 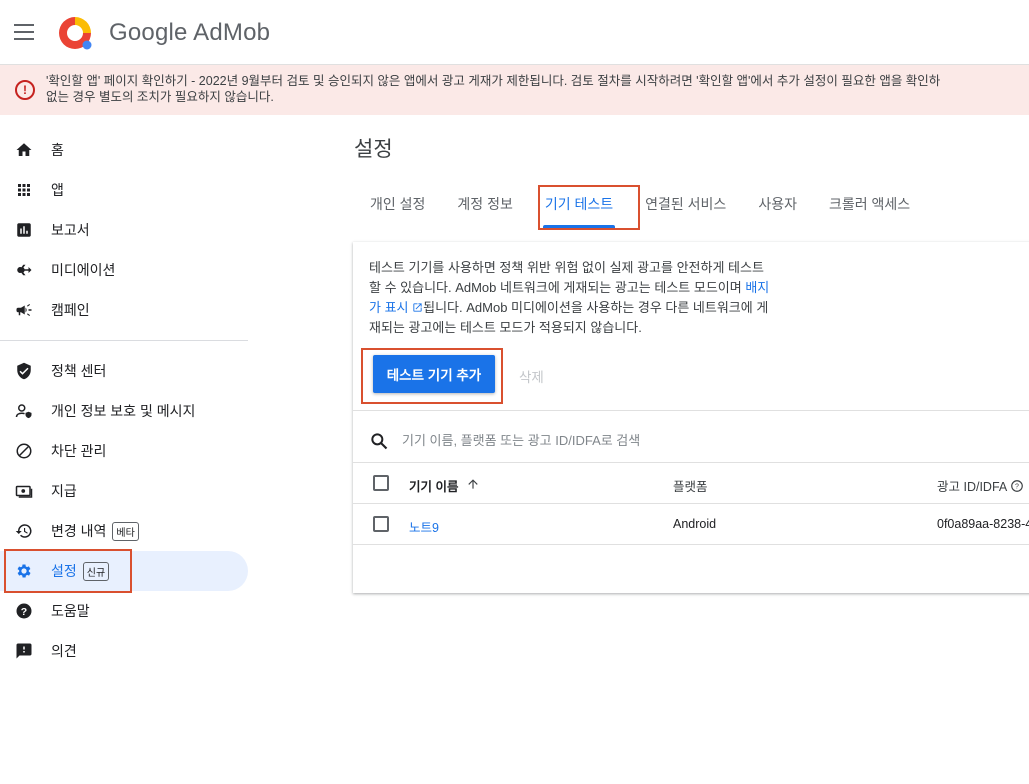 I want to click on search-icon, so click(x=379, y=441).